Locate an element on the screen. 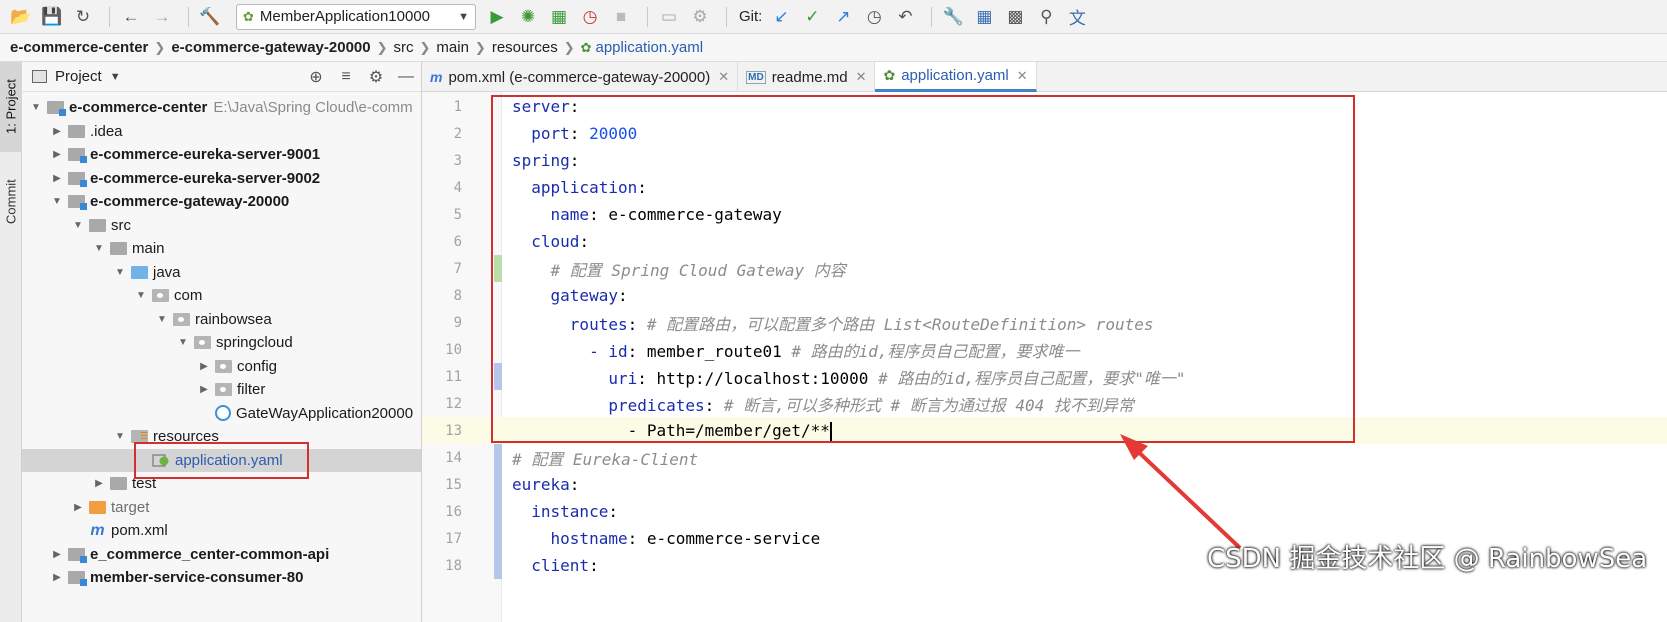 This screenshot has width=1667, height=622. terminal-icon: ▩ is located at coordinates (1015, 17).